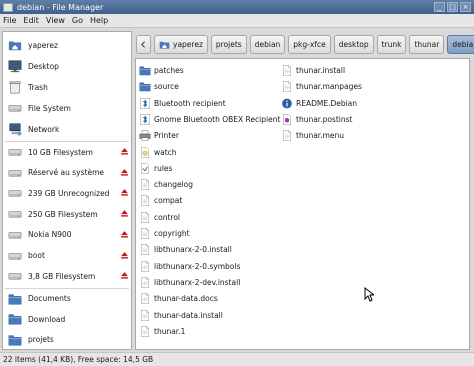 The width and height of the screenshot is (474, 366). I want to click on file-item: Bluetooth recipient, so click(182, 103).